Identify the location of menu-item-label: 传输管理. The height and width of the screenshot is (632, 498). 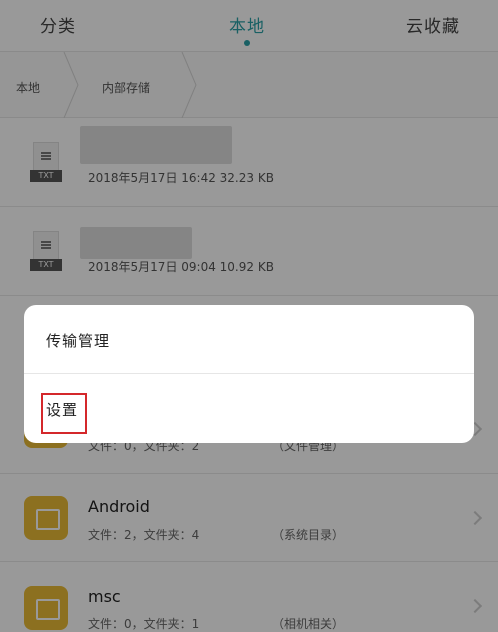
(78, 341).